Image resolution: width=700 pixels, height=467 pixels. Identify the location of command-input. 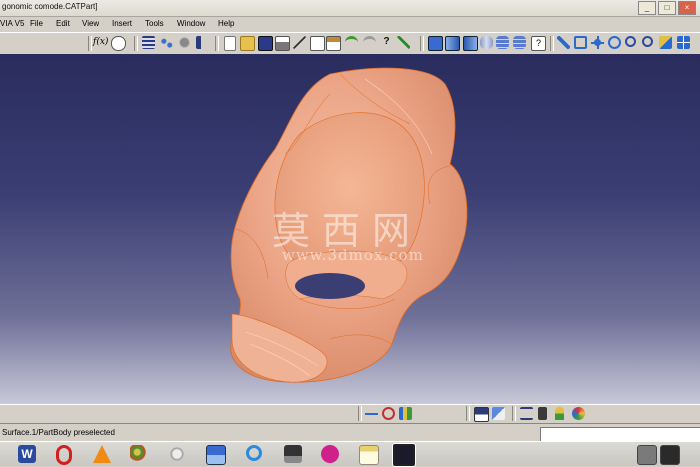
(620, 434).